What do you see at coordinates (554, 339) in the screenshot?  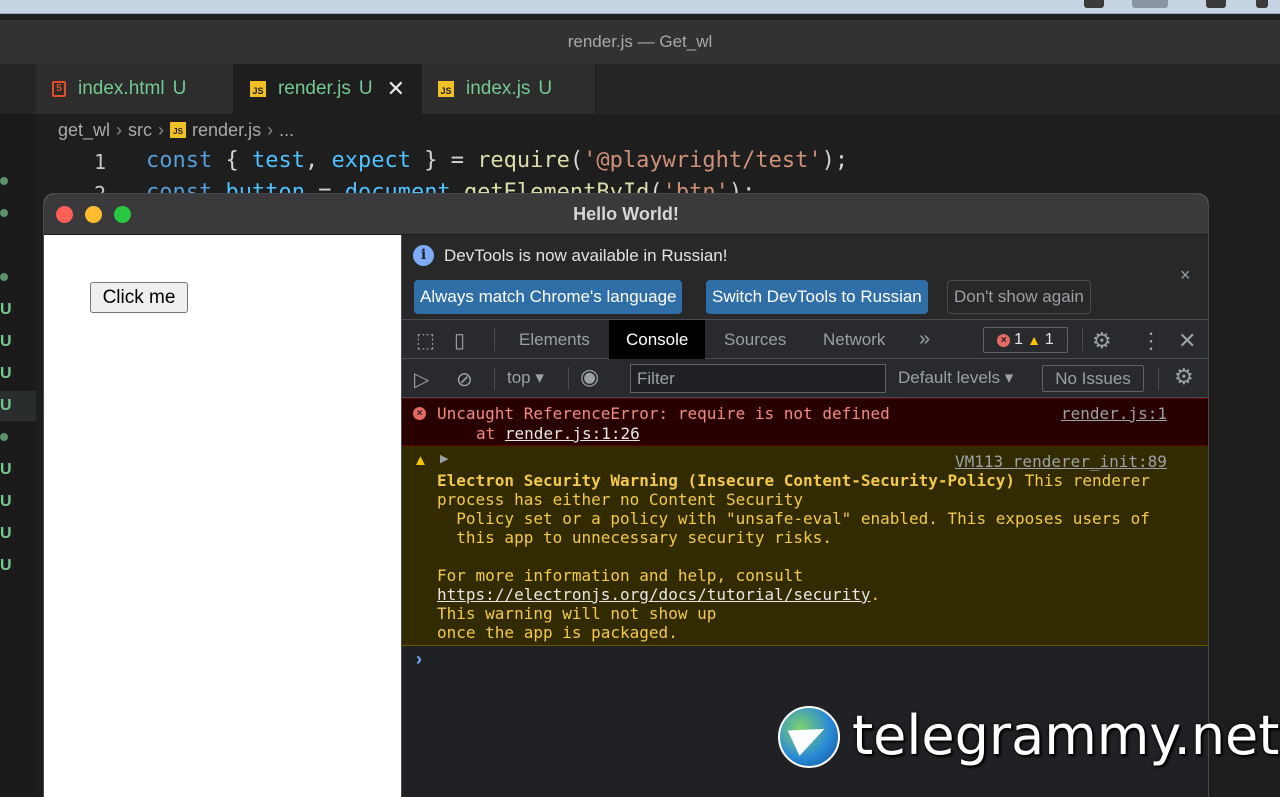 I see `tab-elements: Elements` at bounding box center [554, 339].